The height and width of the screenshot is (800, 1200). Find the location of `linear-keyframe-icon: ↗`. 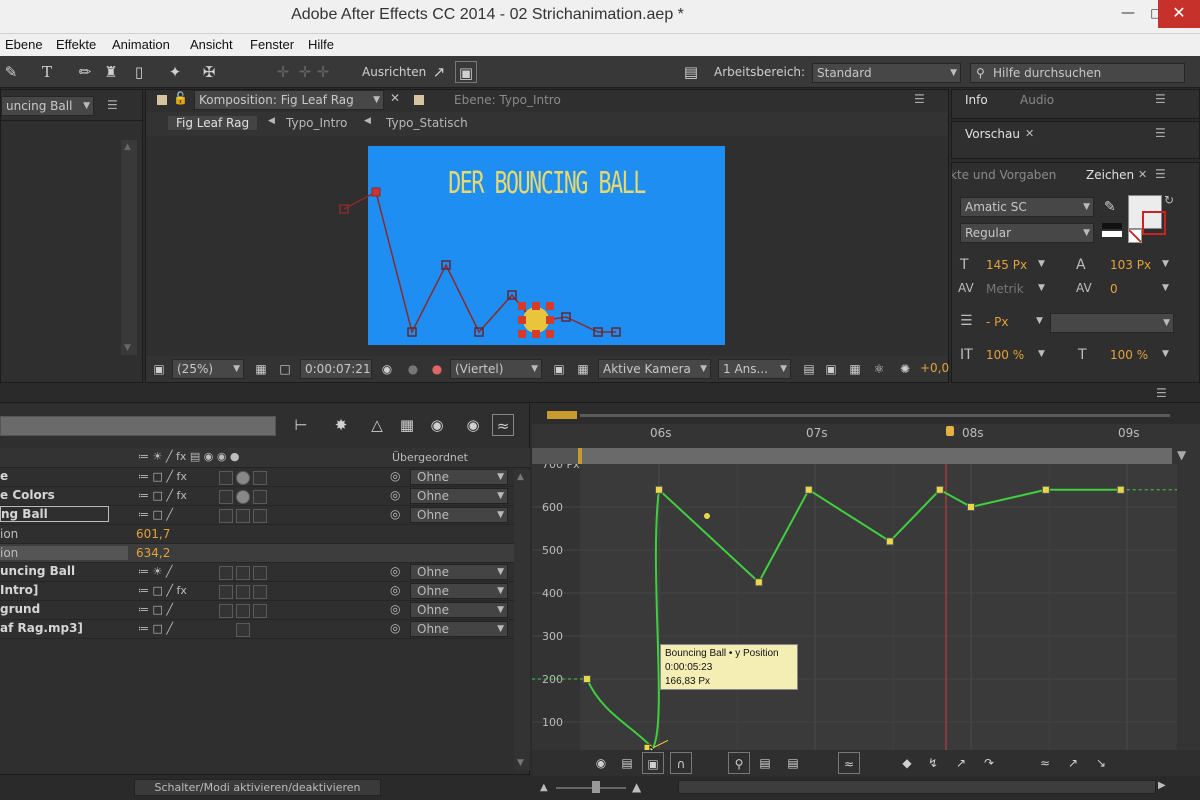

linear-keyframe-icon: ↗ is located at coordinates (961, 763).